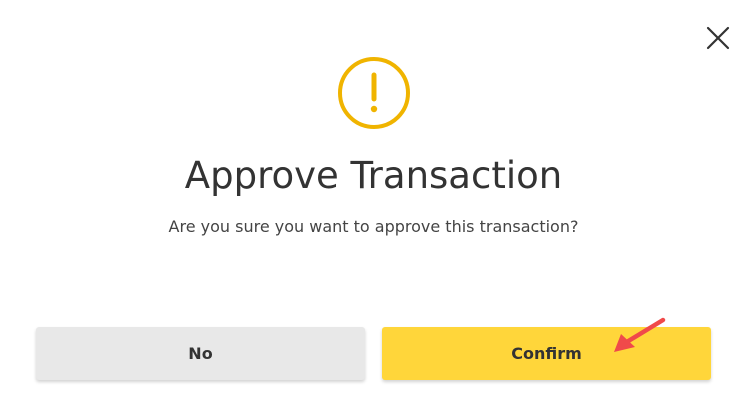 The image size is (747, 412). Describe the element at coordinates (546, 353) in the screenshot. I see `confirm-button: Confirm` at that location.